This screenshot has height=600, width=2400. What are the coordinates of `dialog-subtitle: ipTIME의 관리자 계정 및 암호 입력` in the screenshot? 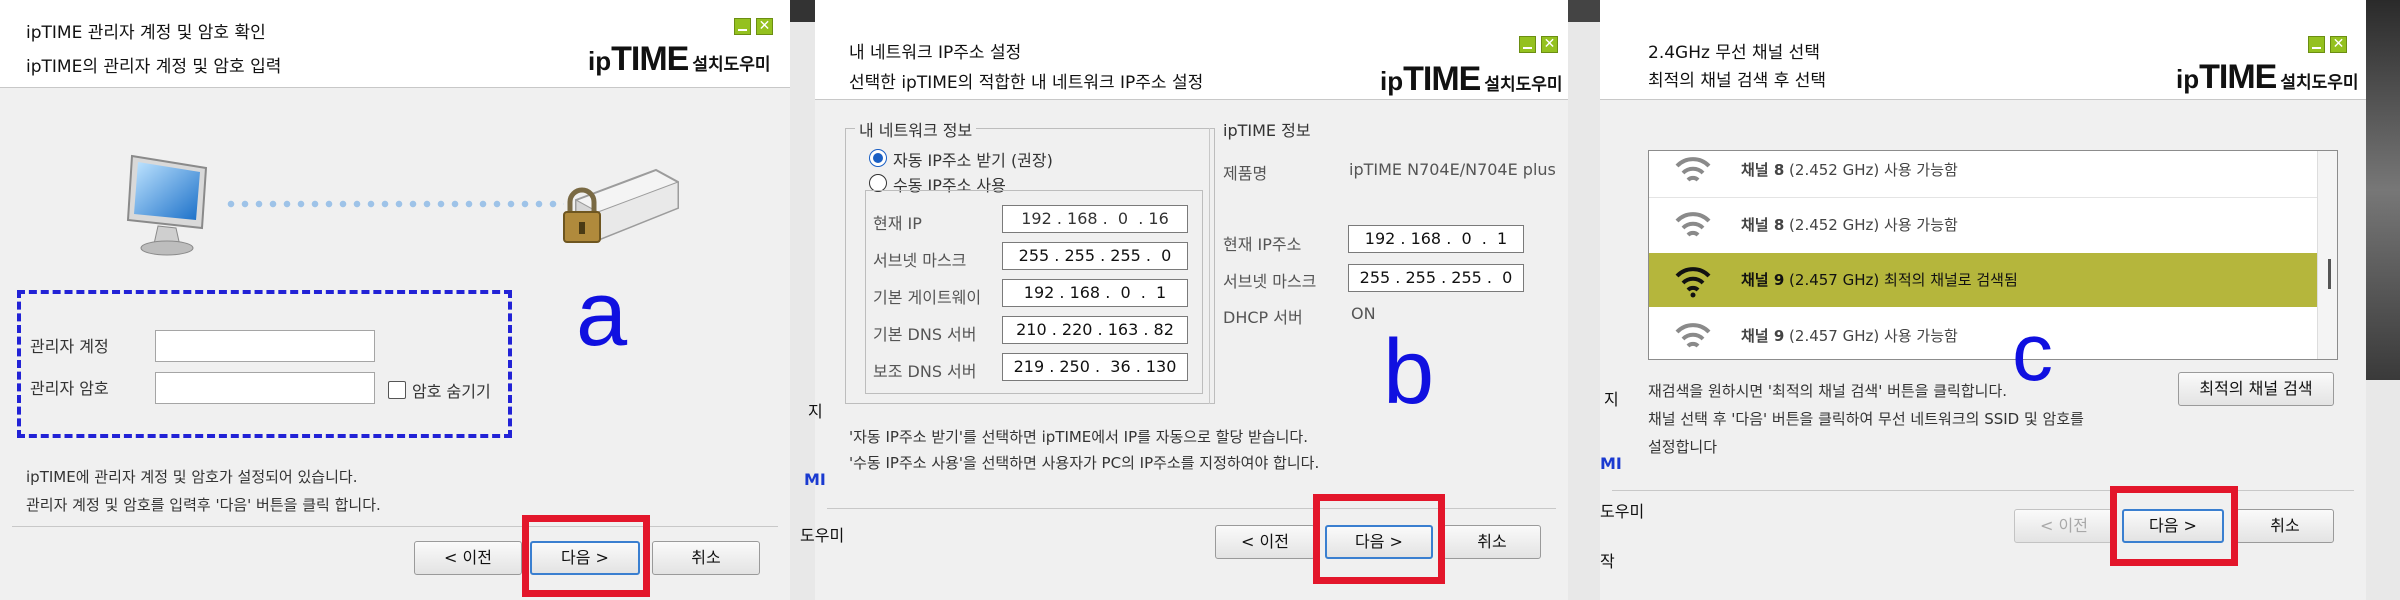 It's located at (154, 67).